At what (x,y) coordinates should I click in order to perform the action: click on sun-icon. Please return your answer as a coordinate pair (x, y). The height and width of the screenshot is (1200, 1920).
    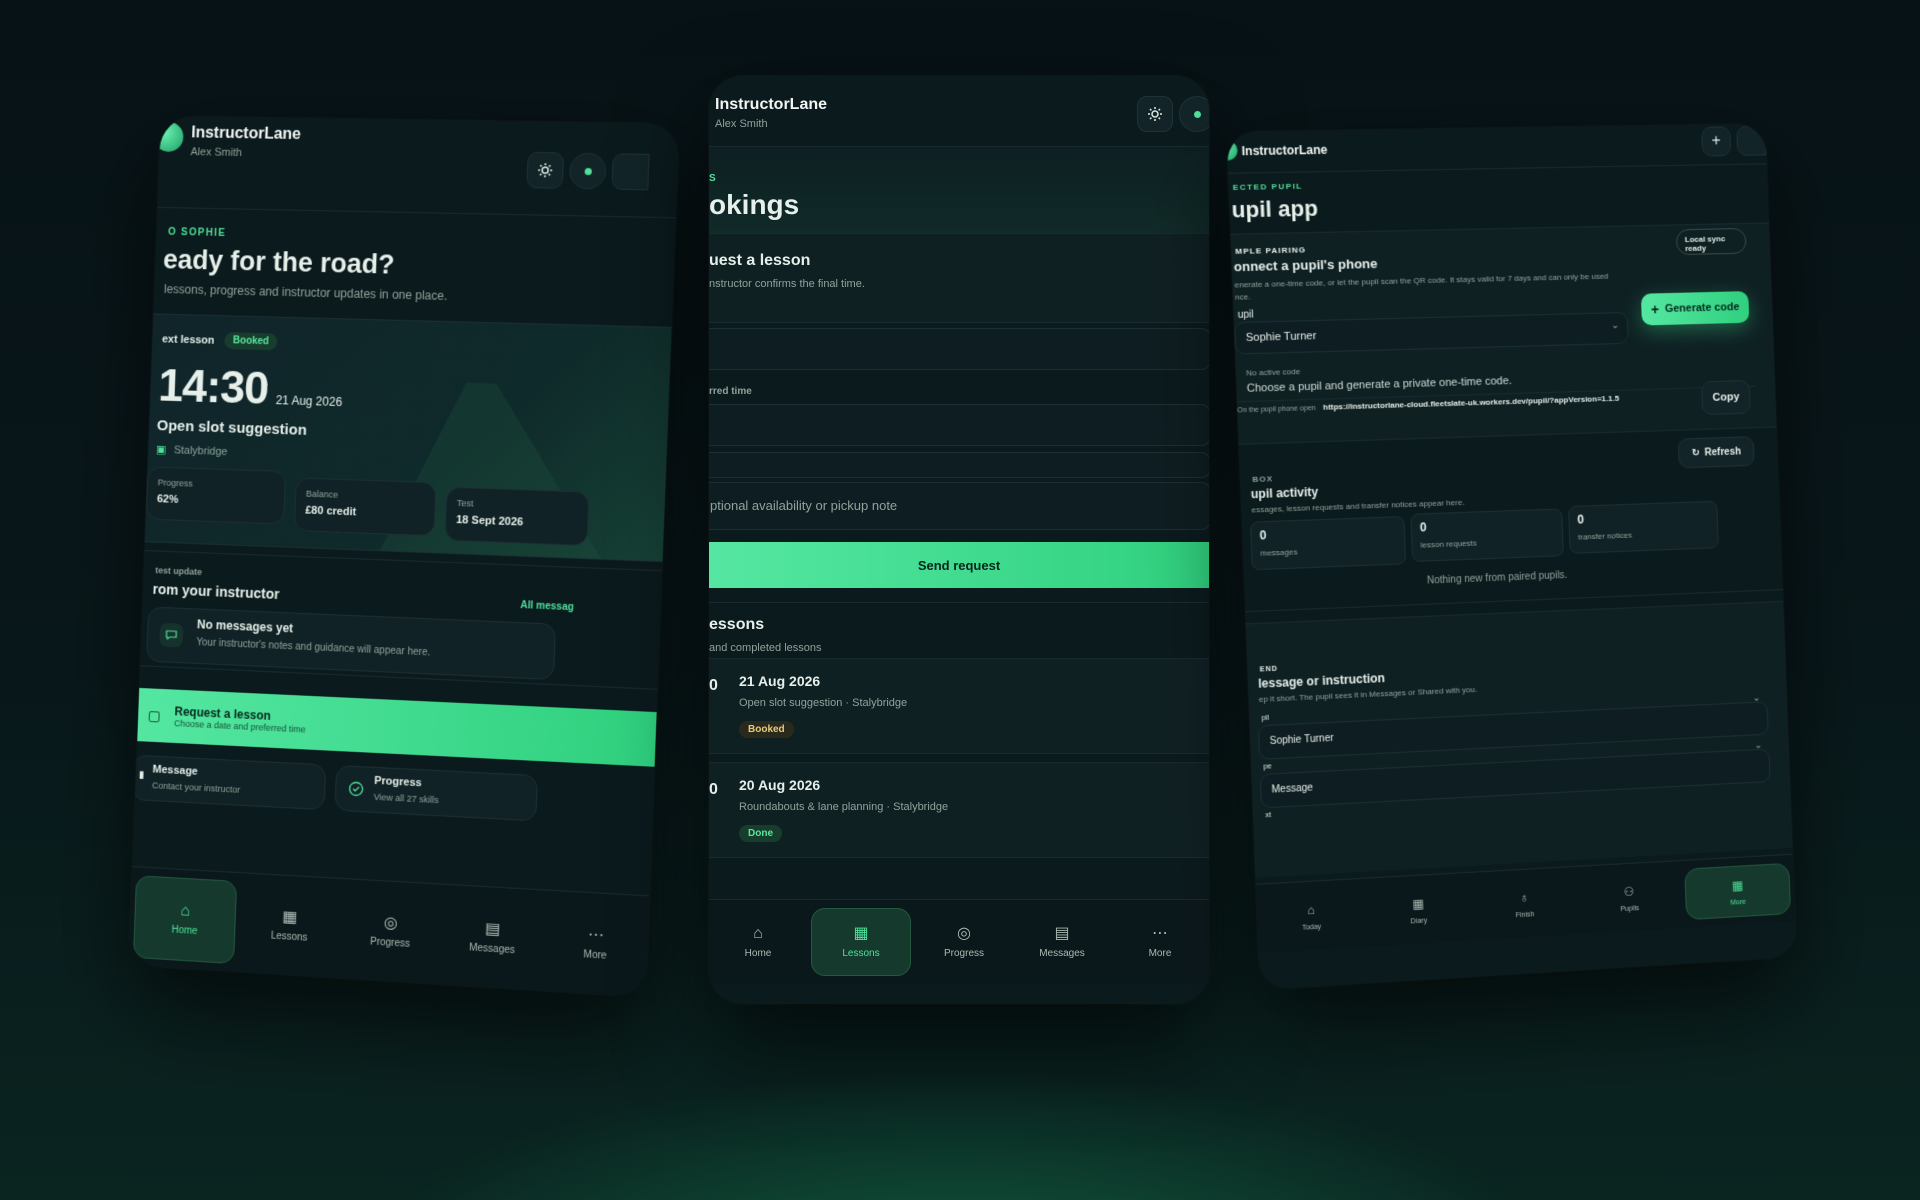
    Looking at the image, I should click on (545, 170).